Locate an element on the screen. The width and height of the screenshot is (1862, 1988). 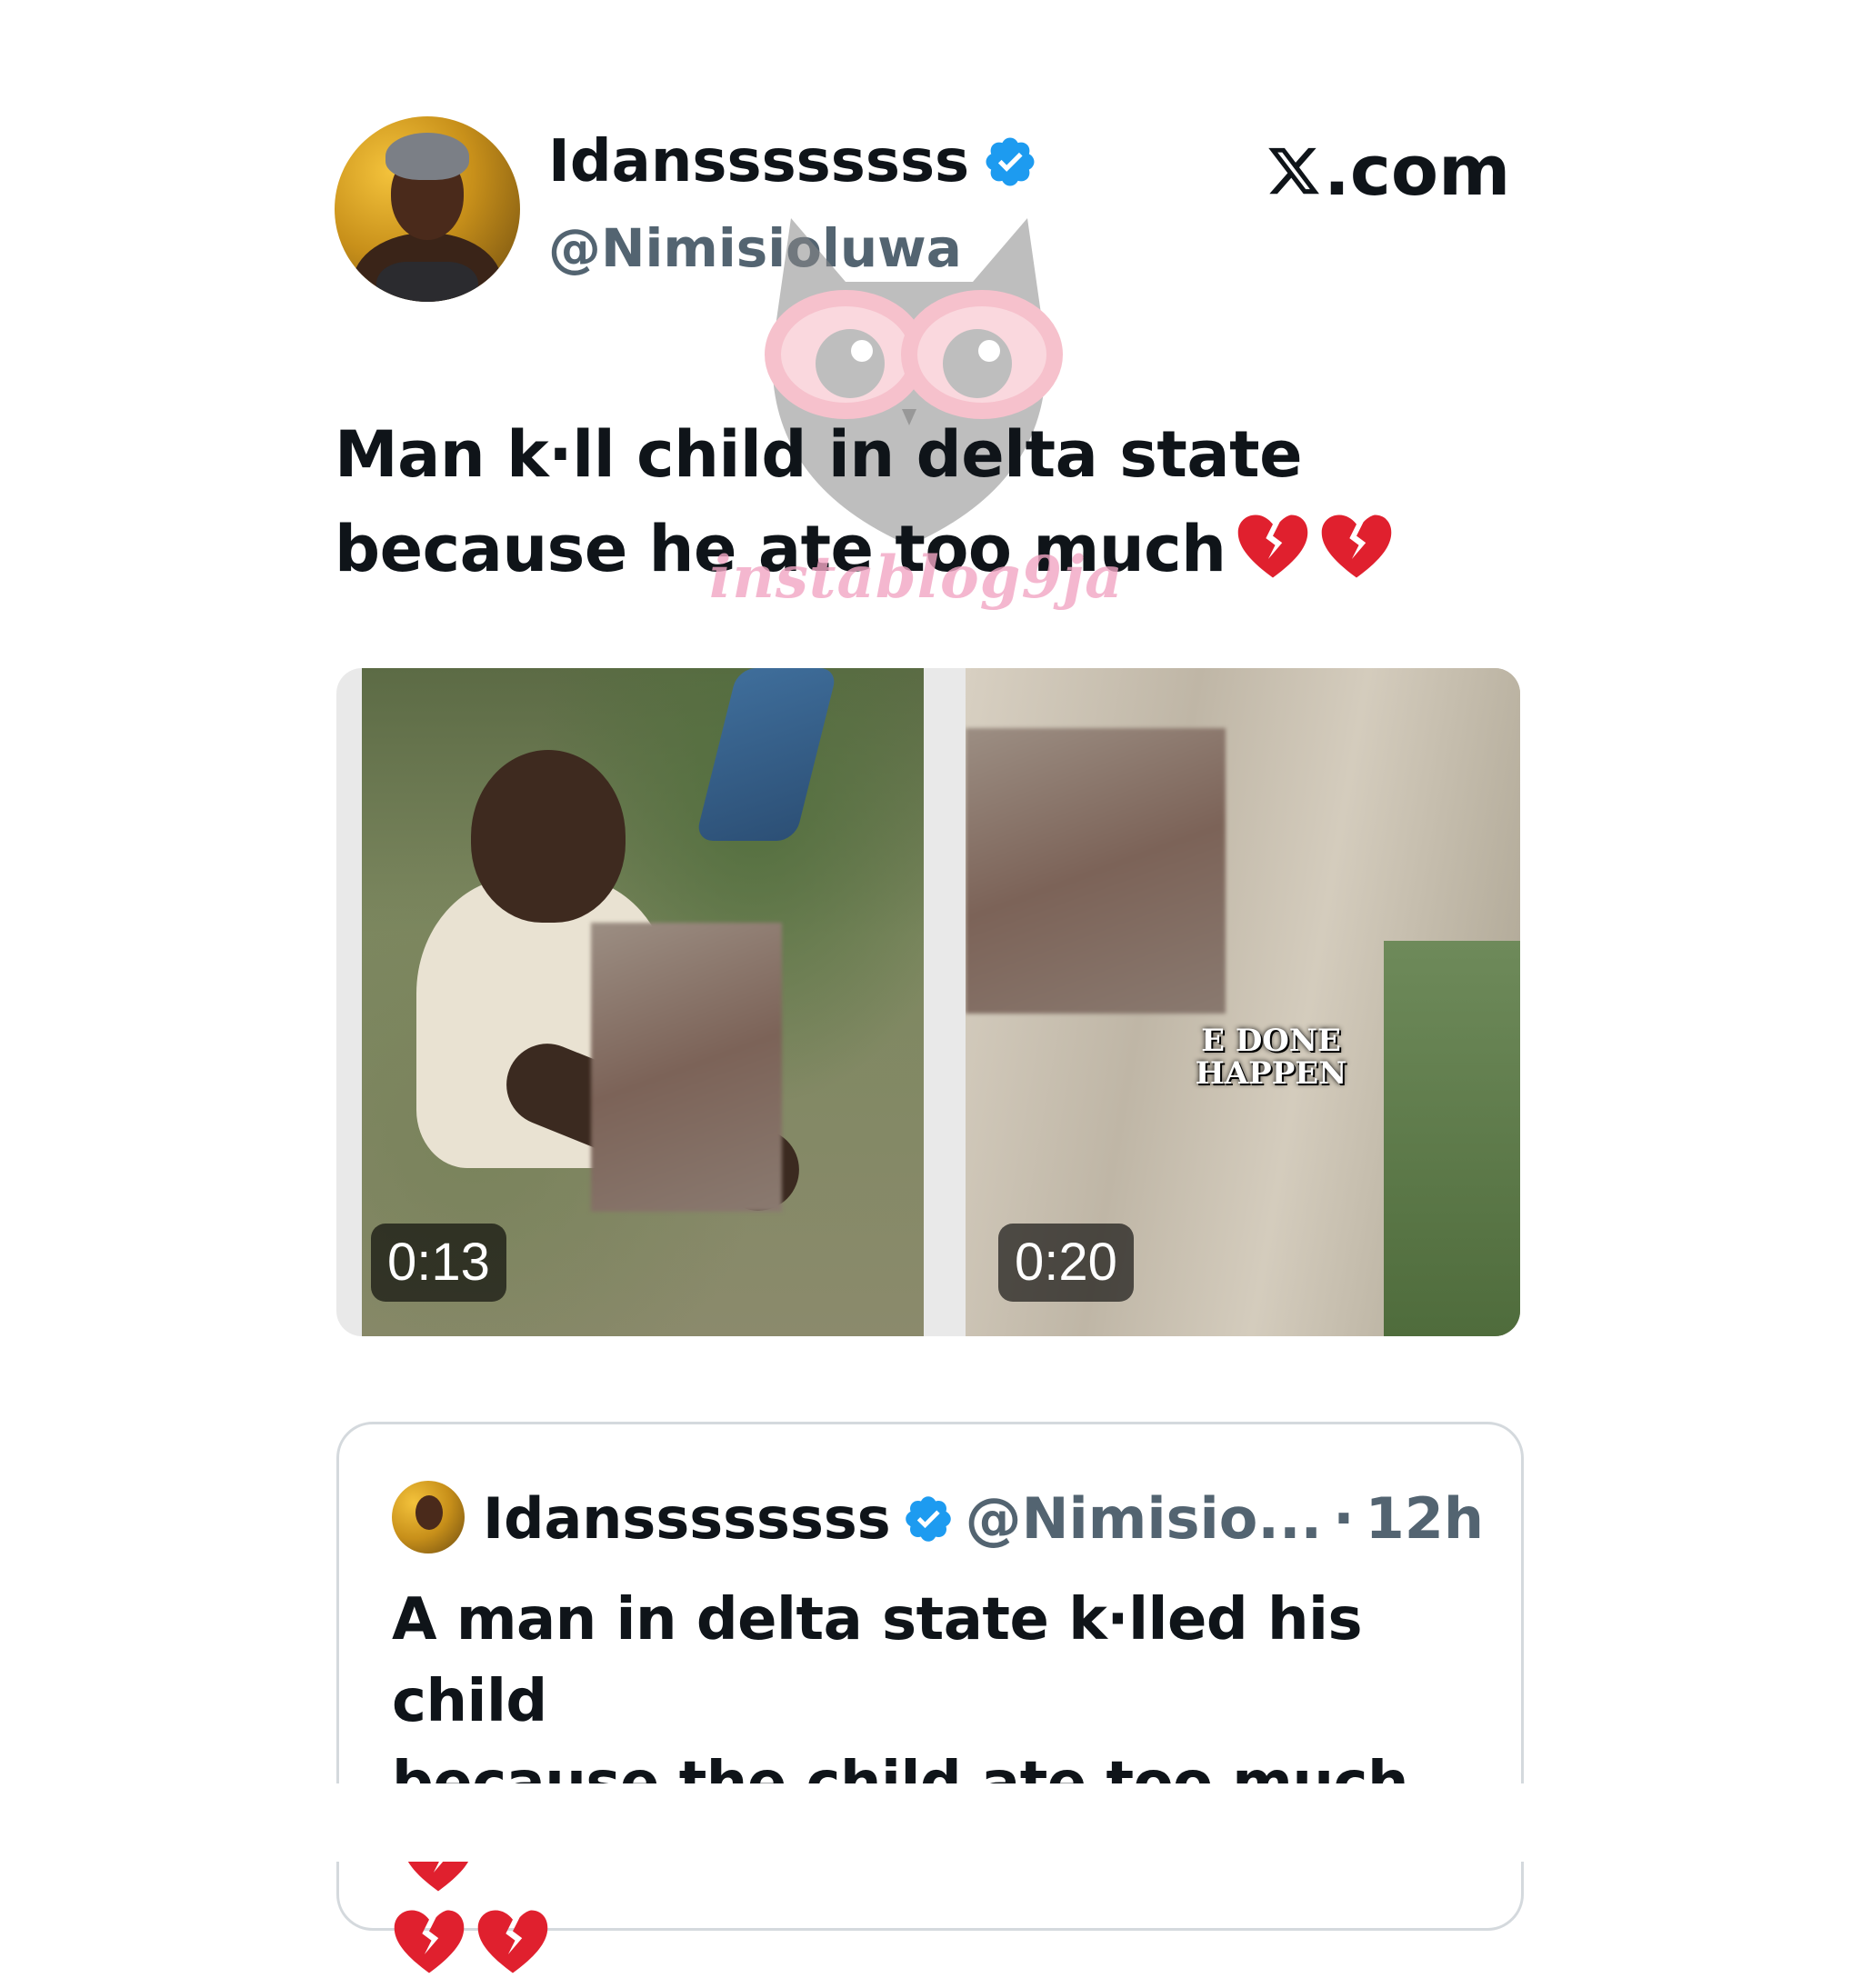
post-text-line-1: Man k·ll child in delta state is located at coordinates (819, 454).